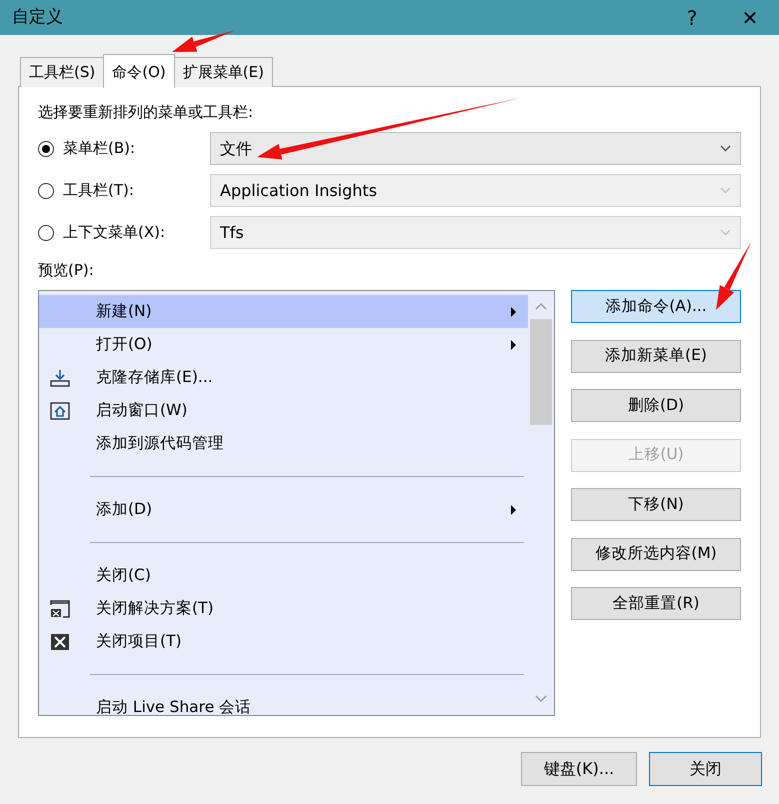  I want to click on side-button: 删除(D), so click(656, 405).